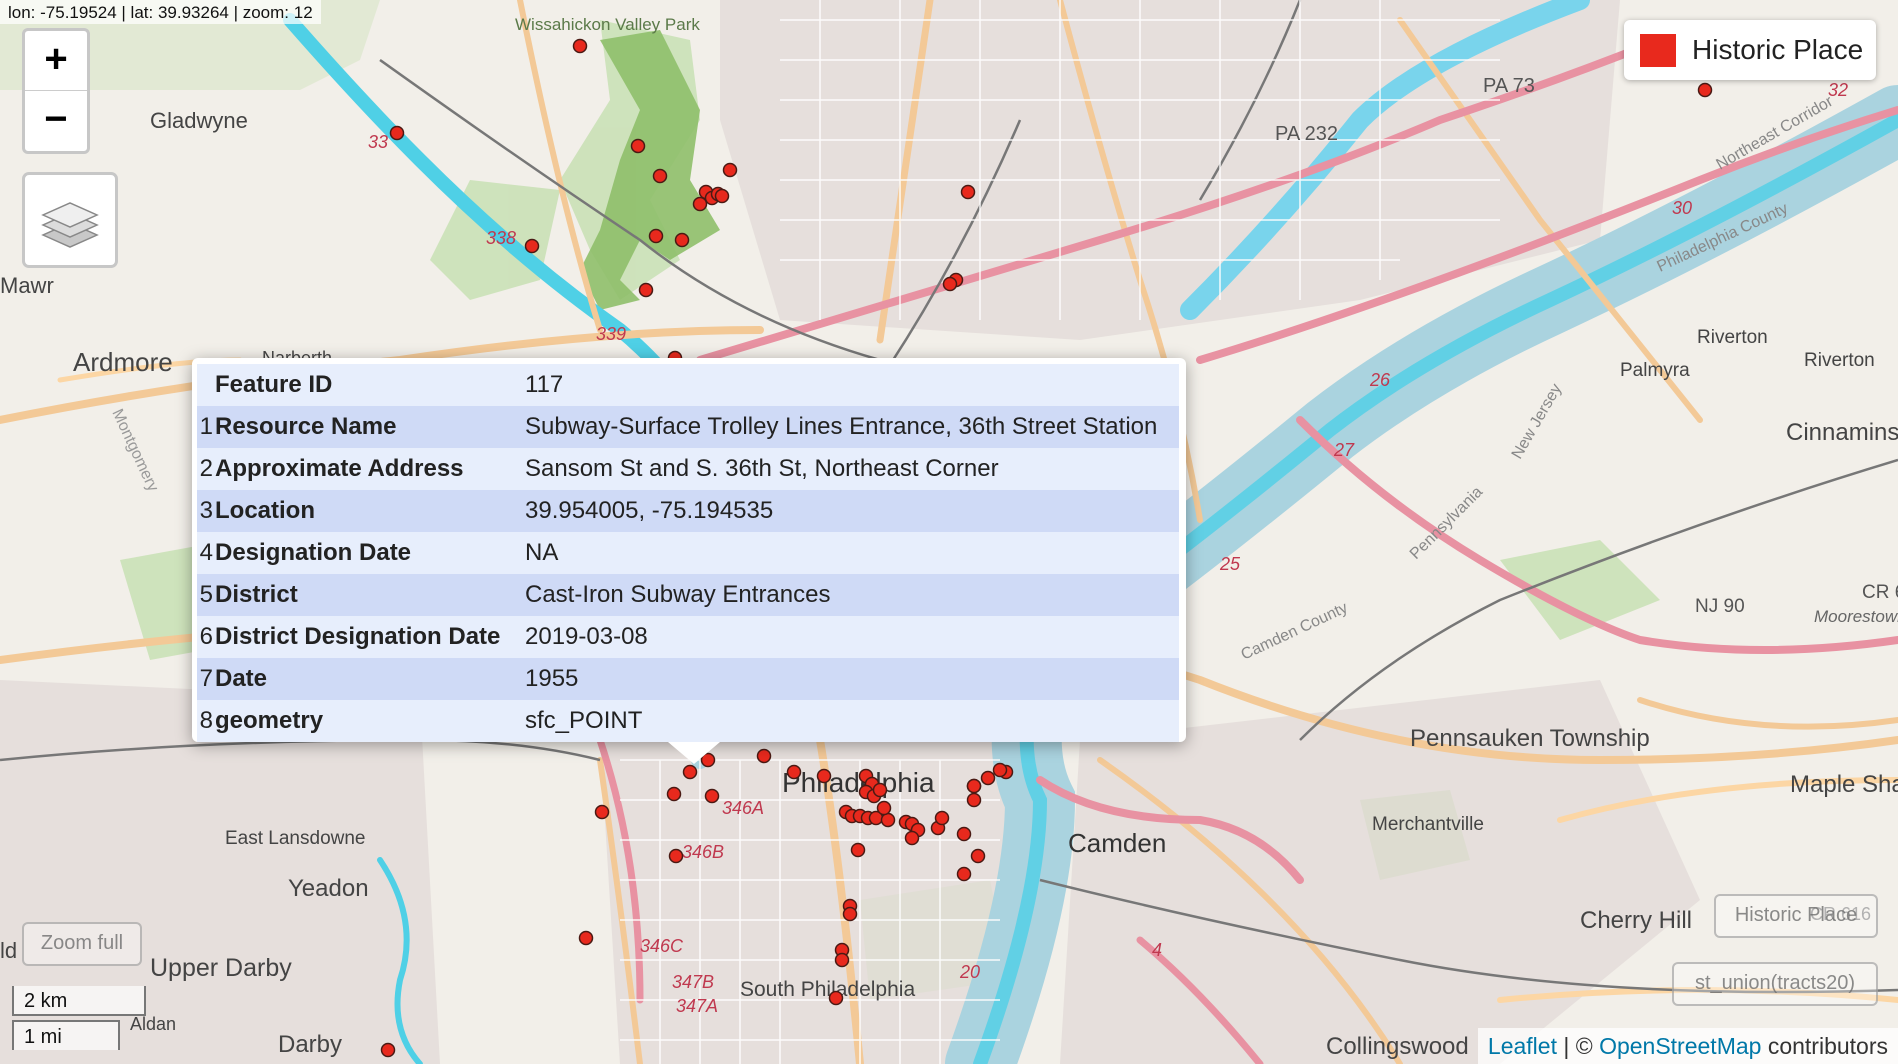 Image resolution: width=1898 pixels, height=1064 pixels. What do you see at coordinates (1856, 616) in the screenshot?
I see `place-label: Moorestown Industrial Commons` at bounding box center [1856, 616].